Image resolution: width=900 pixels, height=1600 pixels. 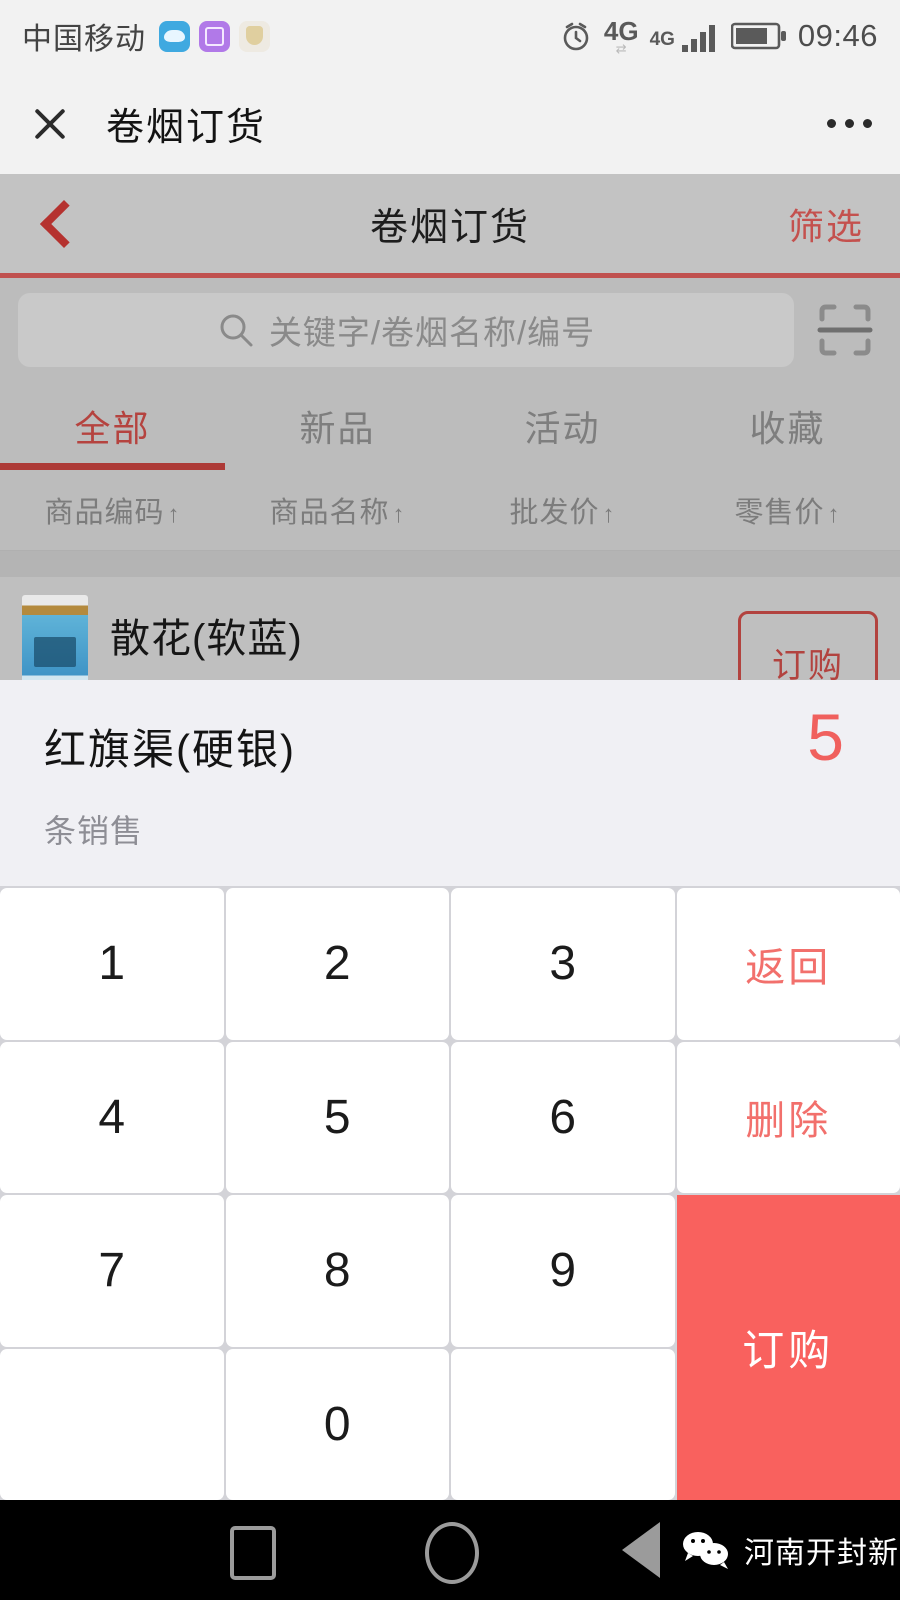 I want to click on sort-label-wholesale: 批发价, so click(x=554, y=513).